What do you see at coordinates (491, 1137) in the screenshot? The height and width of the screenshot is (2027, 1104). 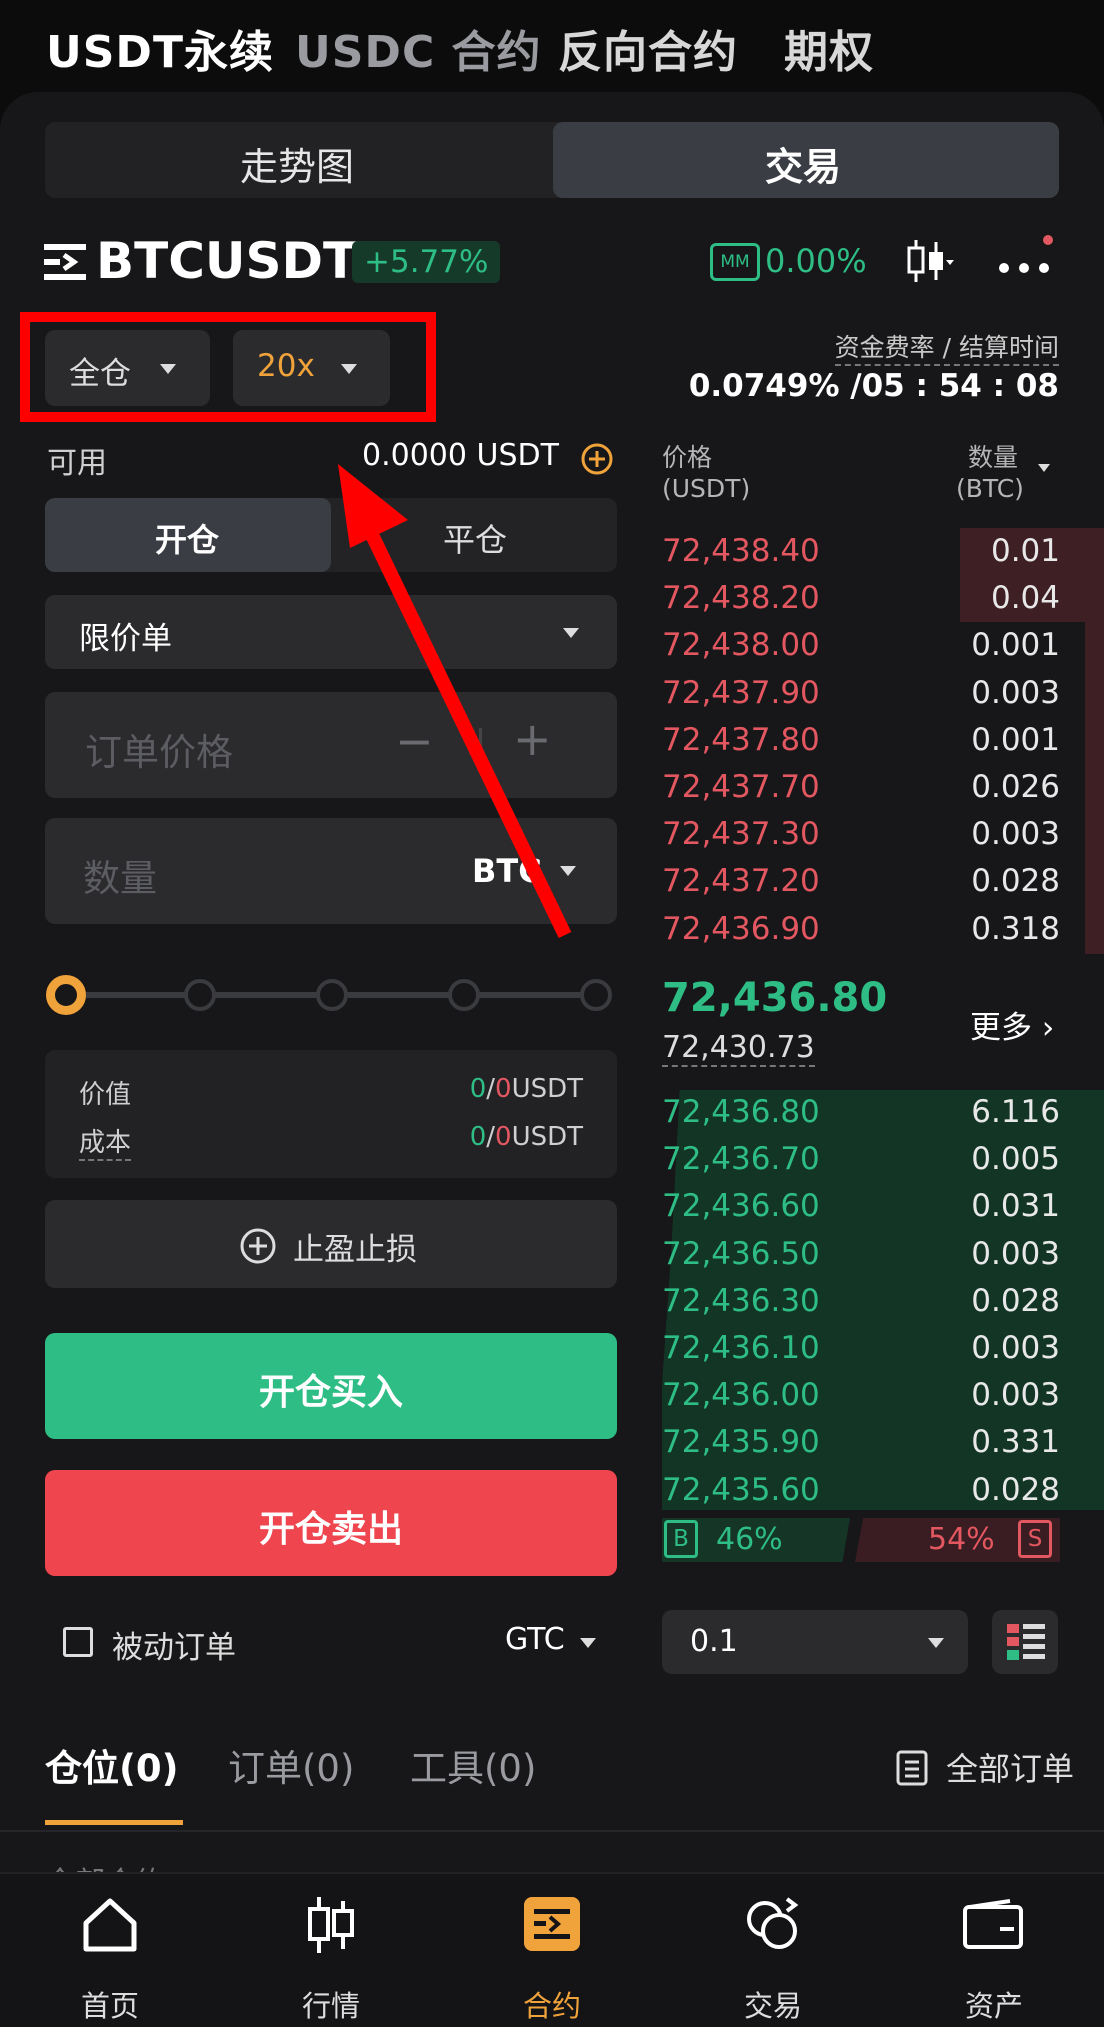 I see `cost-slash: /` at bounding box center [491, 1137].